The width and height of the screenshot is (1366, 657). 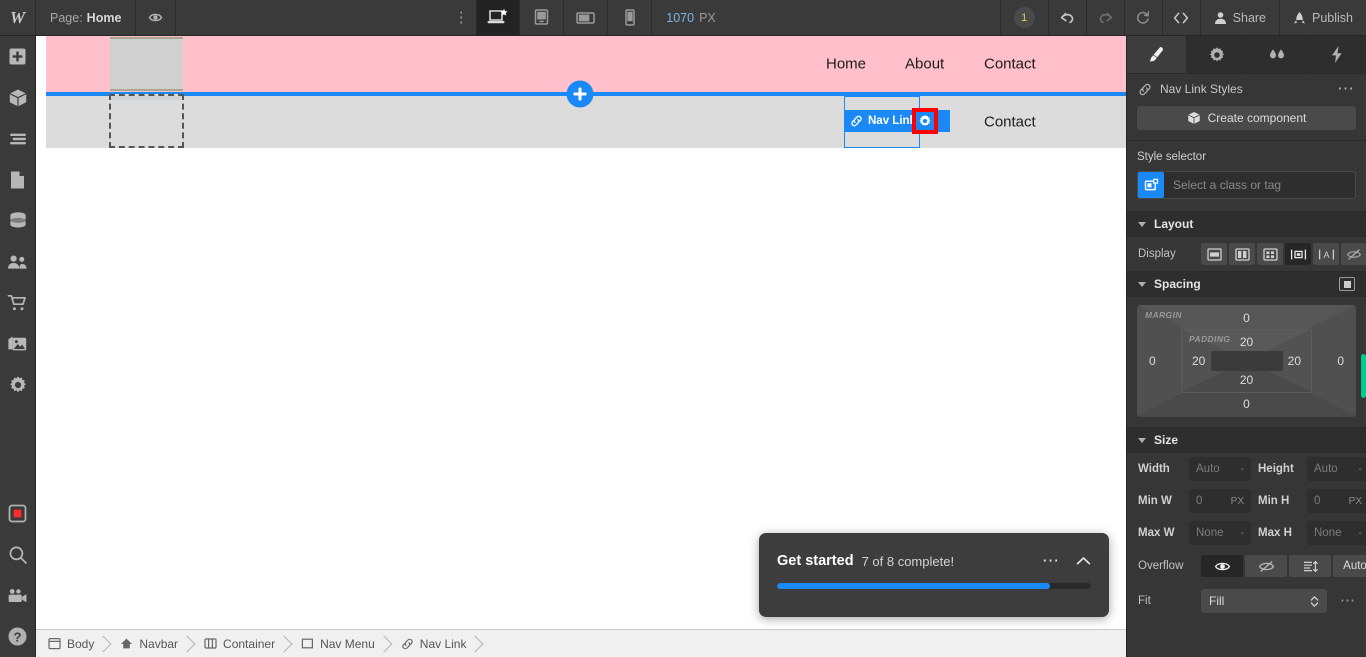 What do you see at coordinates (1322, 17) in the screenshot?
I see `publish-button: Publish` at bounding box center [1322, 17].